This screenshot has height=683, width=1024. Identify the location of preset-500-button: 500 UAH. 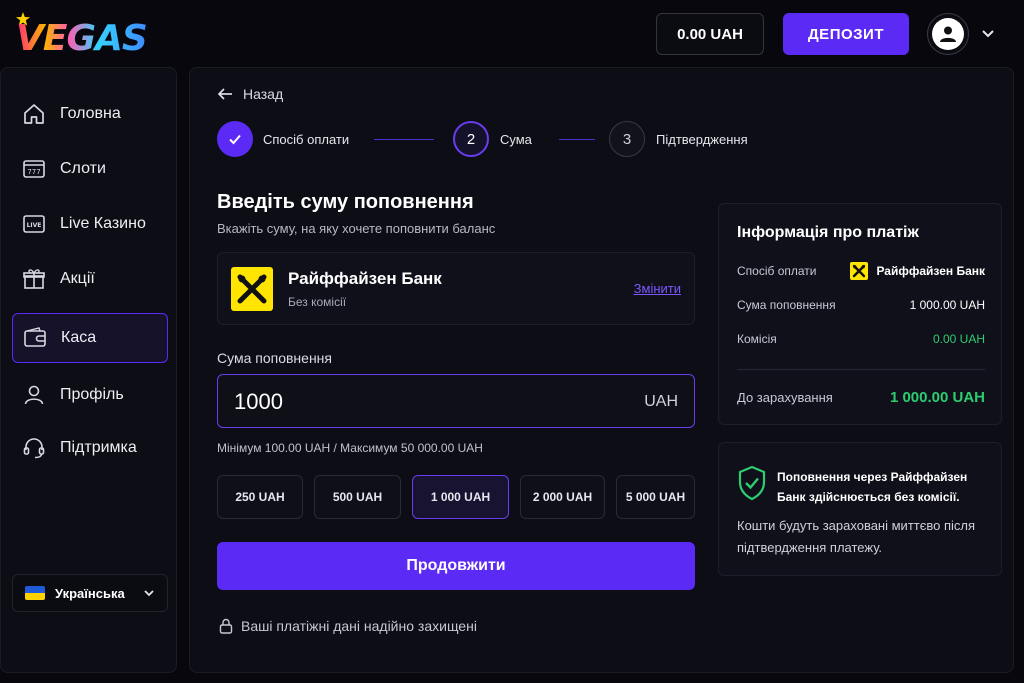
(357, 497).